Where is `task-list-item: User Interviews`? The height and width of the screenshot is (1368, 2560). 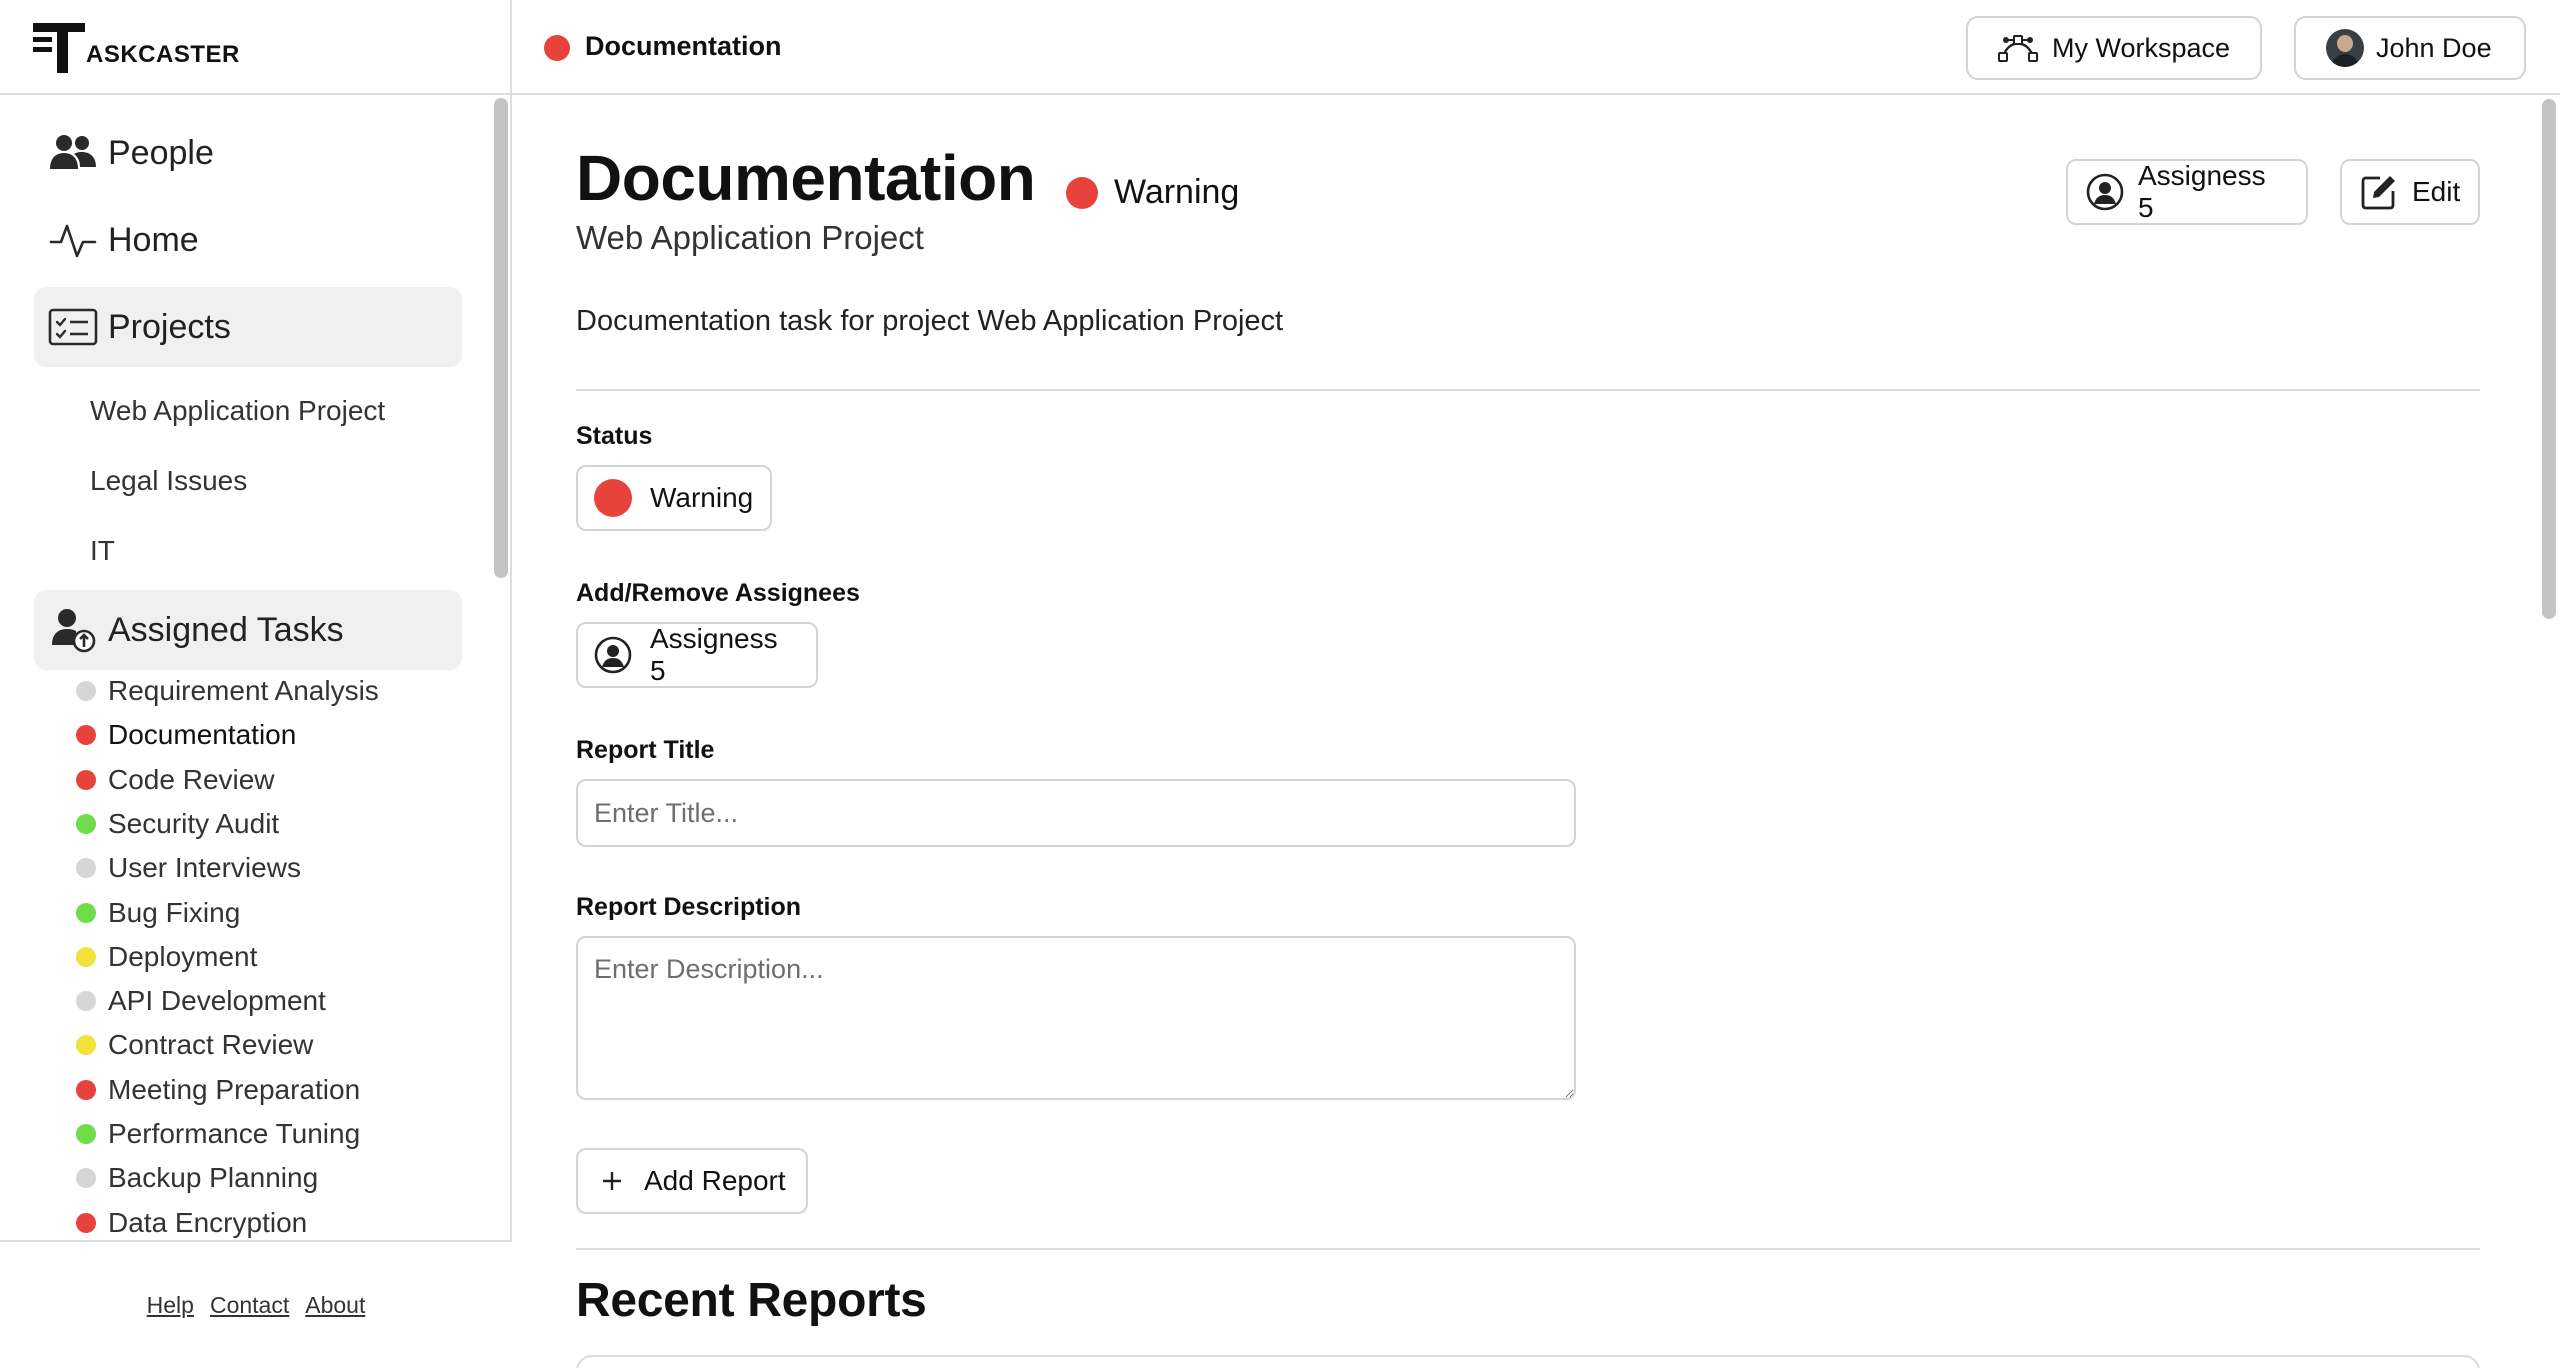 task-list-item: User Interviews is located at coordinates (188, 868).